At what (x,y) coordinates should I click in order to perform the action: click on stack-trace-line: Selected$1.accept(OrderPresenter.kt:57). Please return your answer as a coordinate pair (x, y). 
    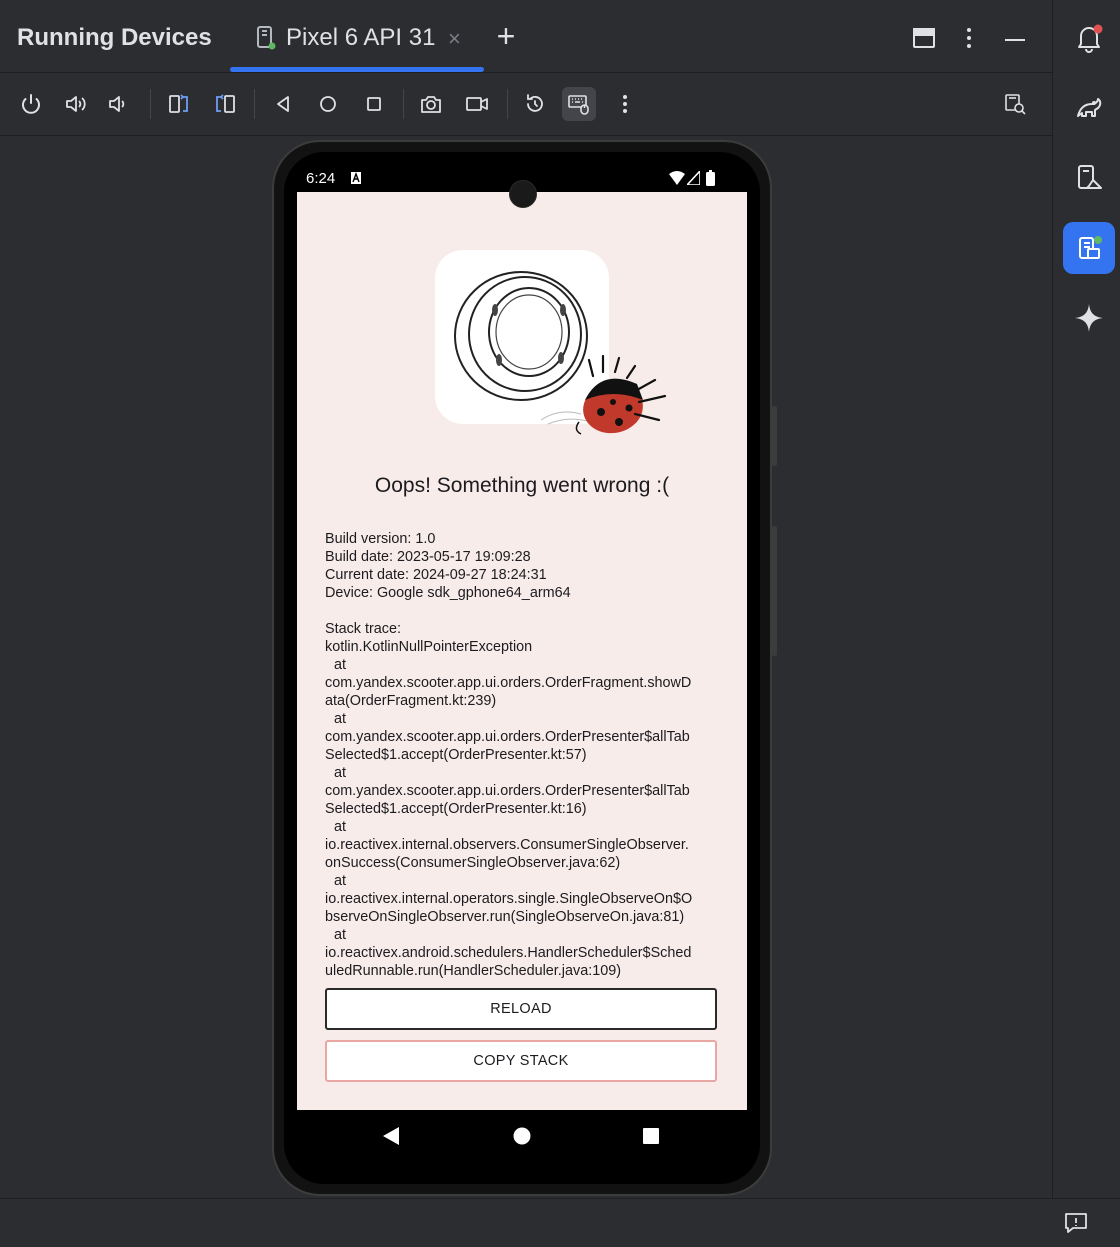
    Looking at the image, I should click on (456, 755).